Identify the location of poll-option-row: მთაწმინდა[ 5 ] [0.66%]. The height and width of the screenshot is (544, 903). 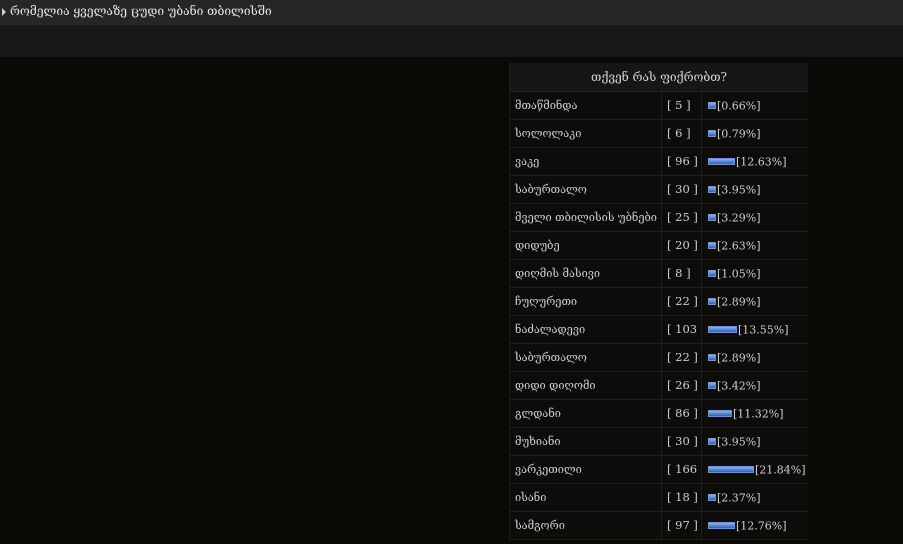
(659, 106).